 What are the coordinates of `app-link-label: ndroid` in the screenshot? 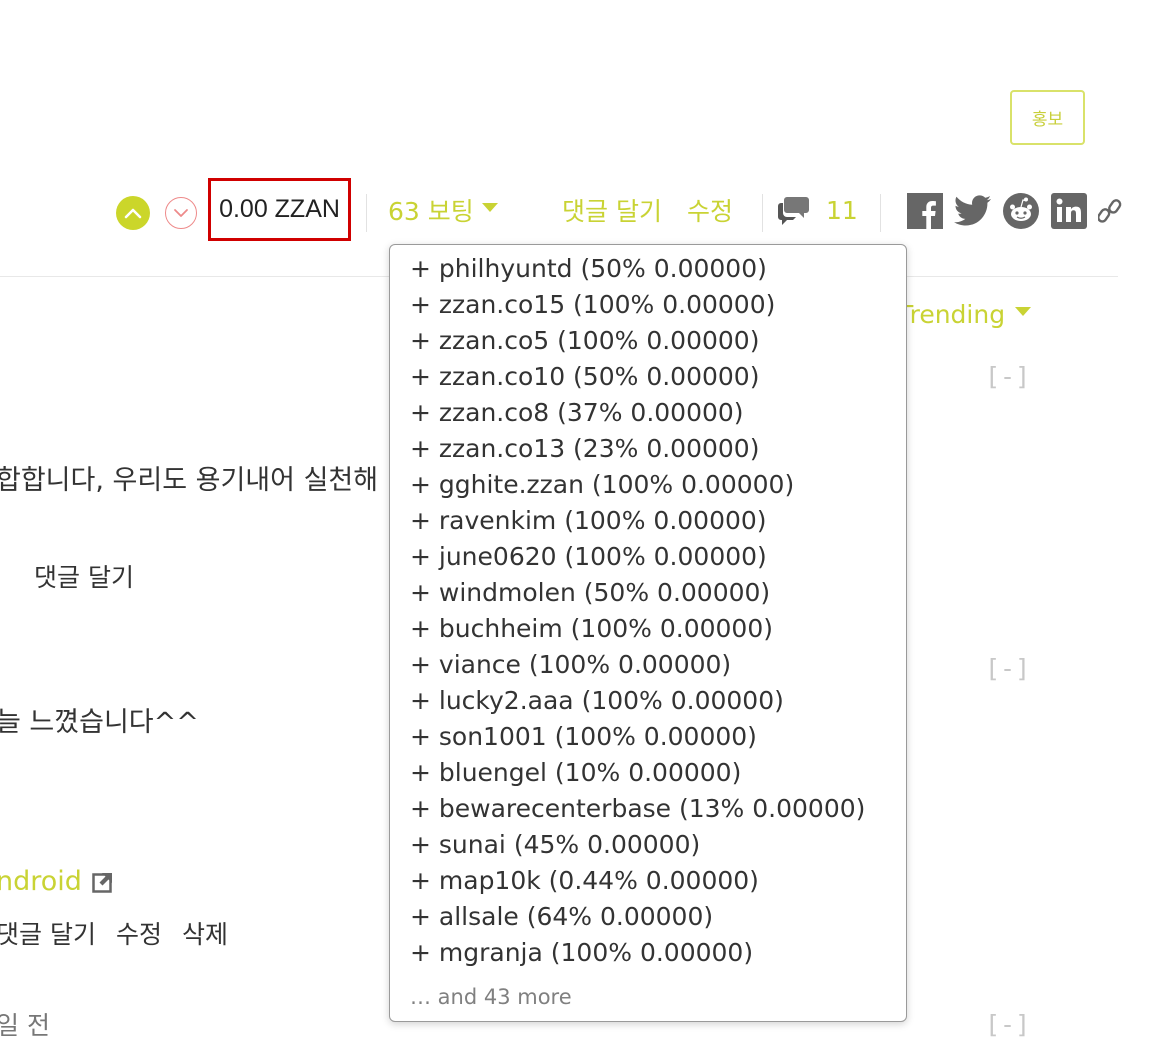 It's located at (41, 881).